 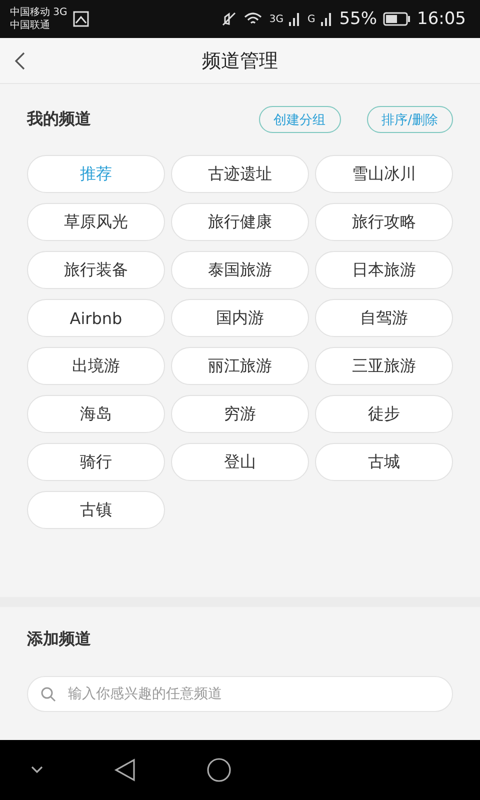 What do you see at coordinates (358, 19) in the screenshot?
I see `battery-percent: 55%` at bounding box center [358, 19].